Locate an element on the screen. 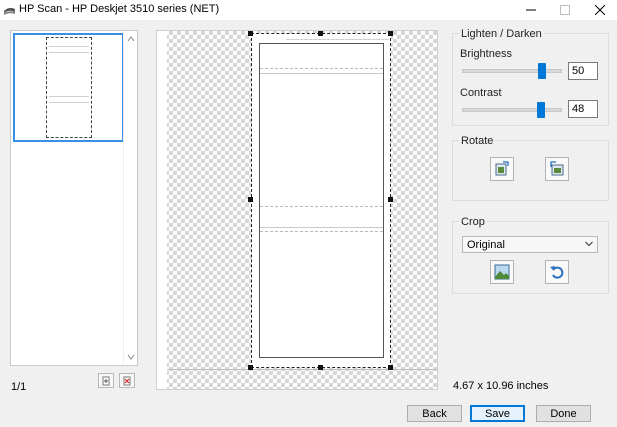 The height and width of the screenshot is (427, 617). brightness-fill is located at coordinates (502, 71).